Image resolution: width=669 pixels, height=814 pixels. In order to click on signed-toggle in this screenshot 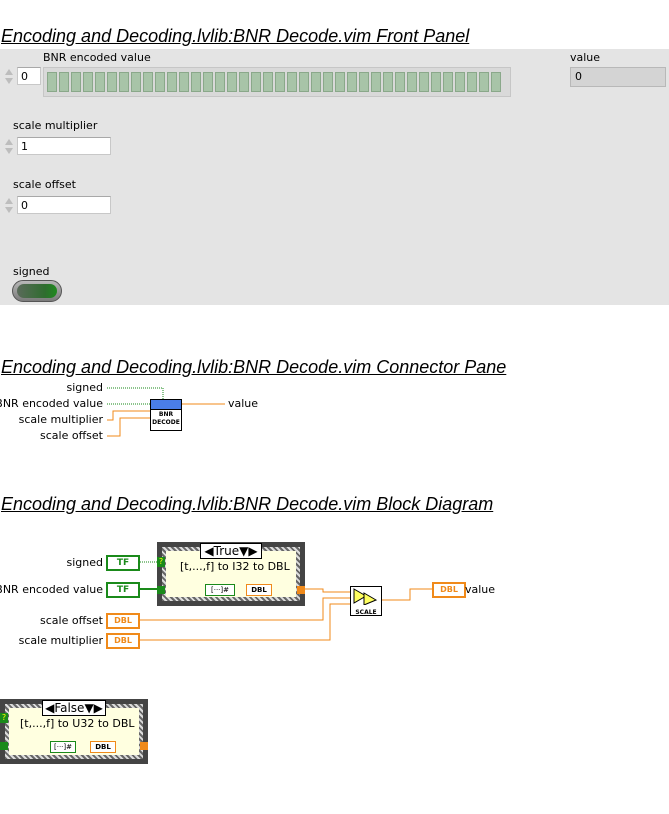, I will do `click(37, 291)`.